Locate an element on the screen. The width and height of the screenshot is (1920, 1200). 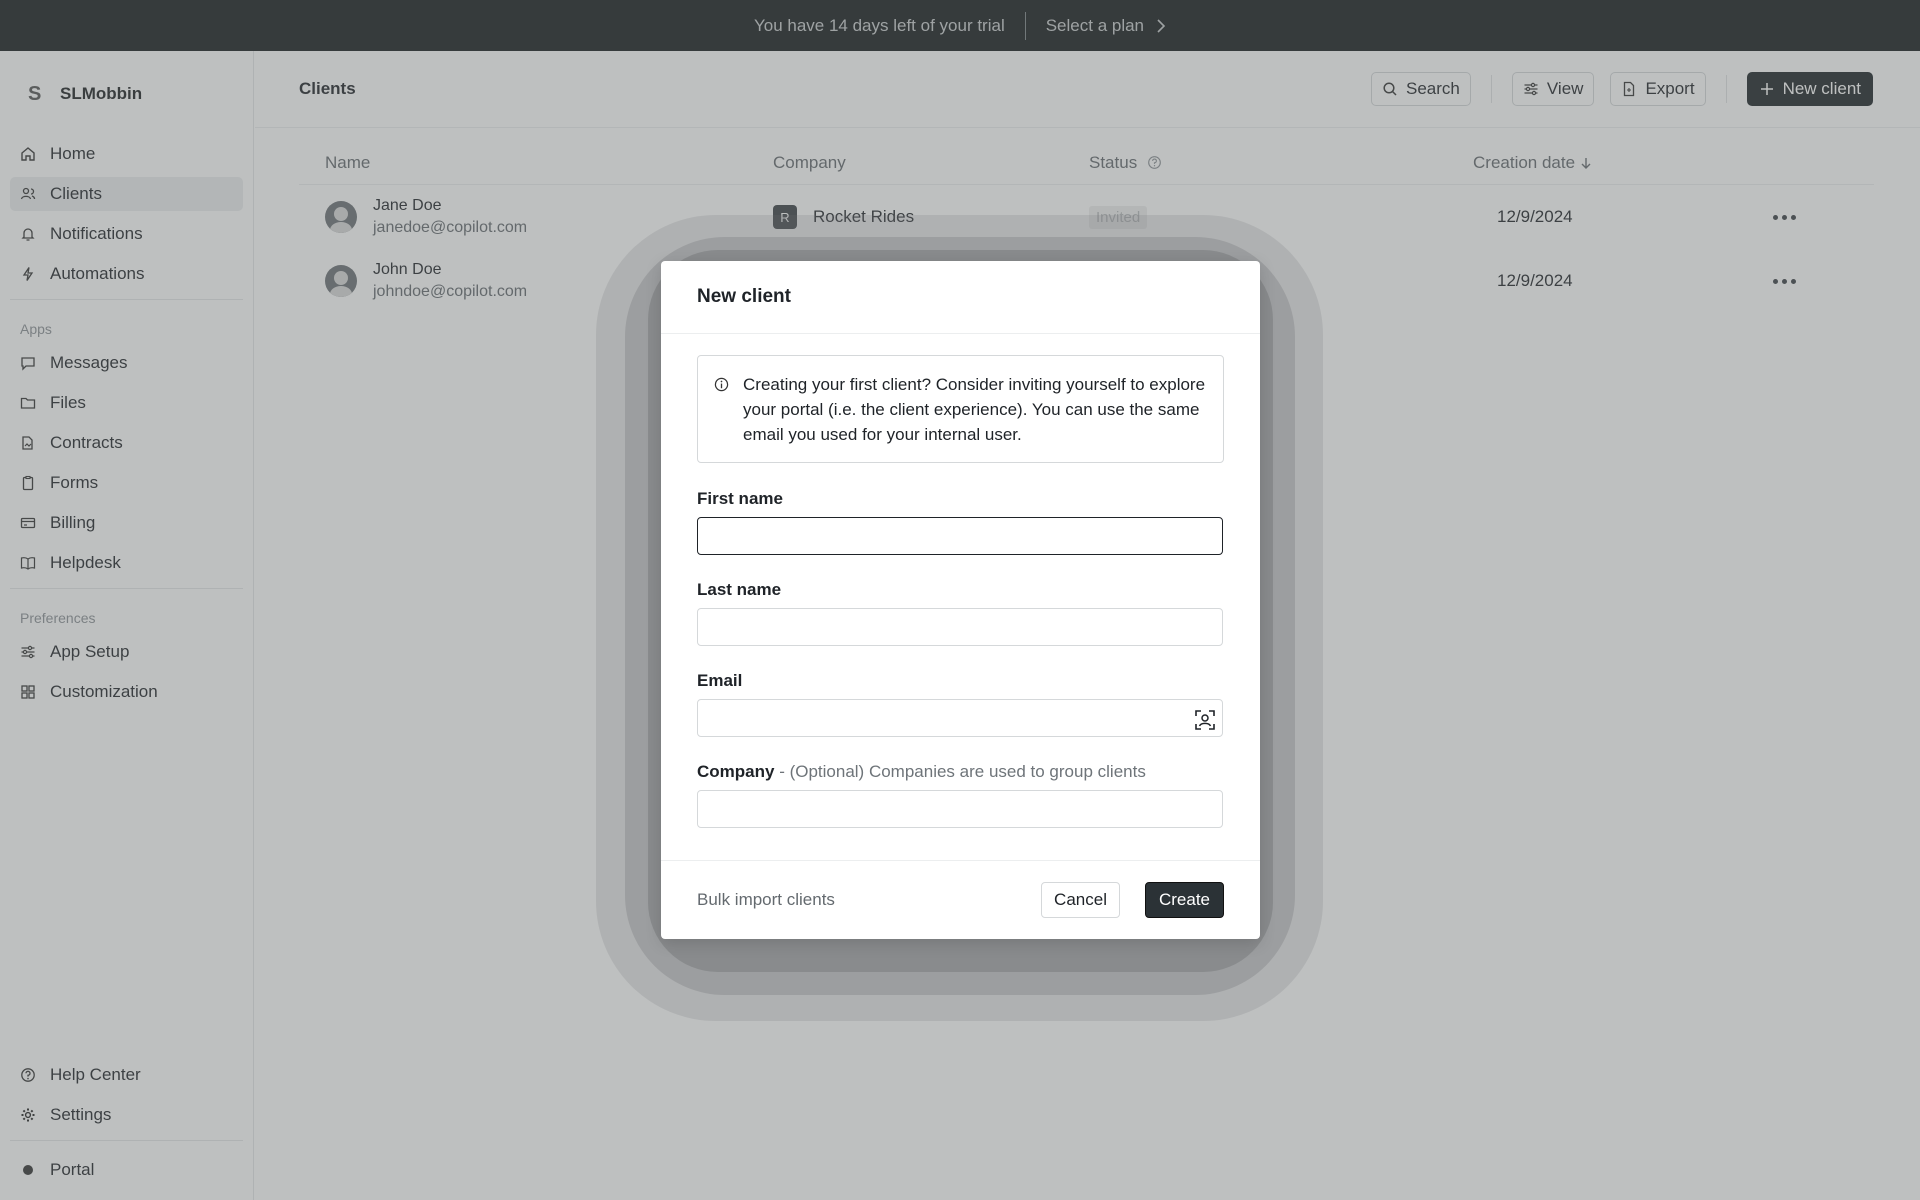
last-name-label: Last name is located at coordinates (739, 589).